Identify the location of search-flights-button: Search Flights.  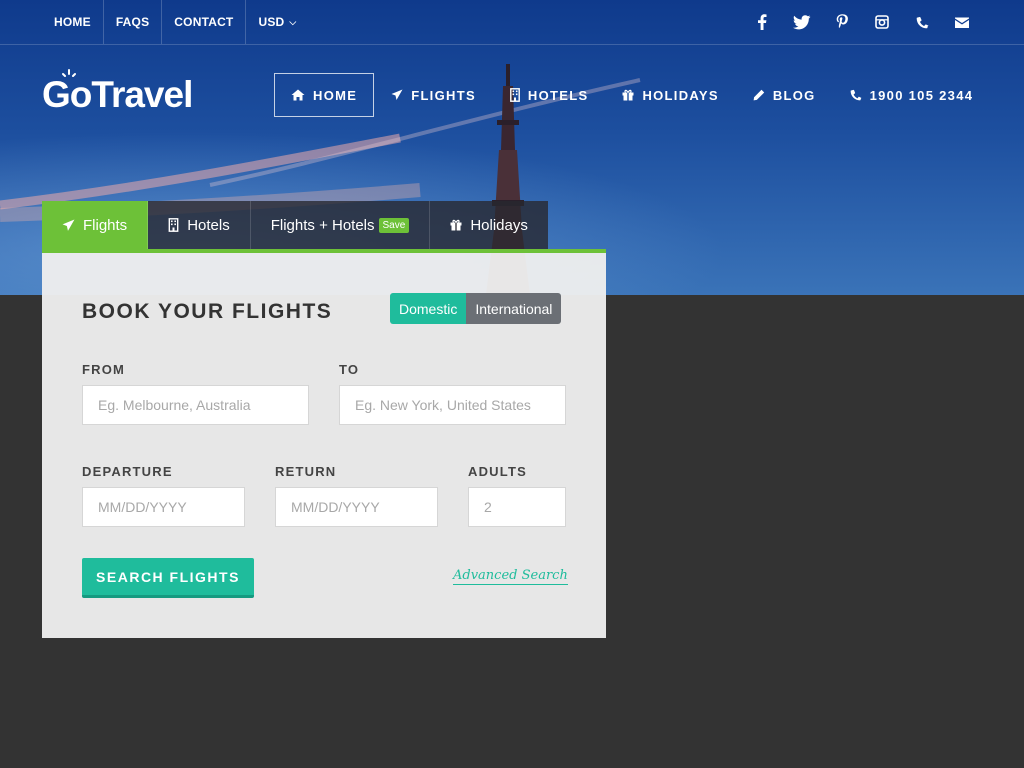
(168, 578).